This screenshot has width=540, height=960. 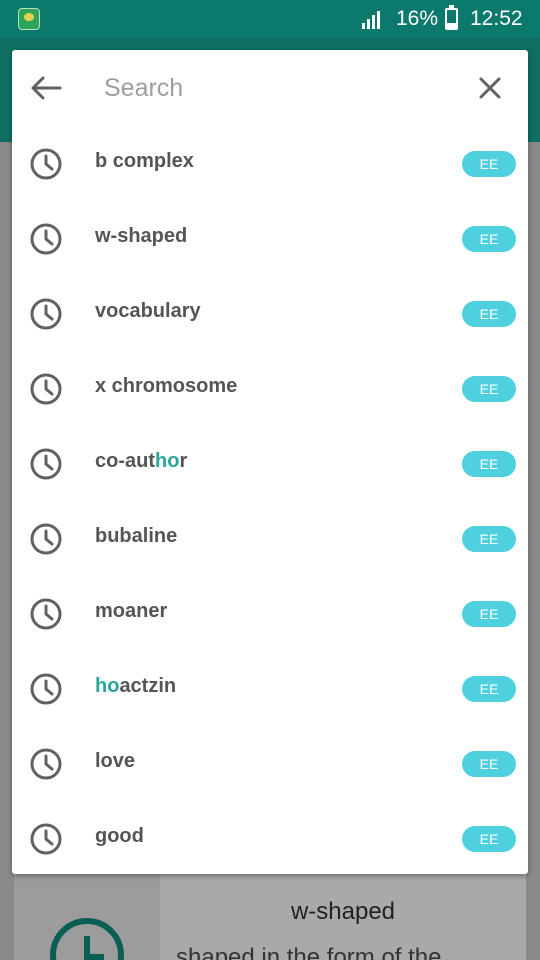 What do you see at coordinates (131, 611) in the screenshot?
I see `history-item-label: moaner` at bounding box center [131, 611].